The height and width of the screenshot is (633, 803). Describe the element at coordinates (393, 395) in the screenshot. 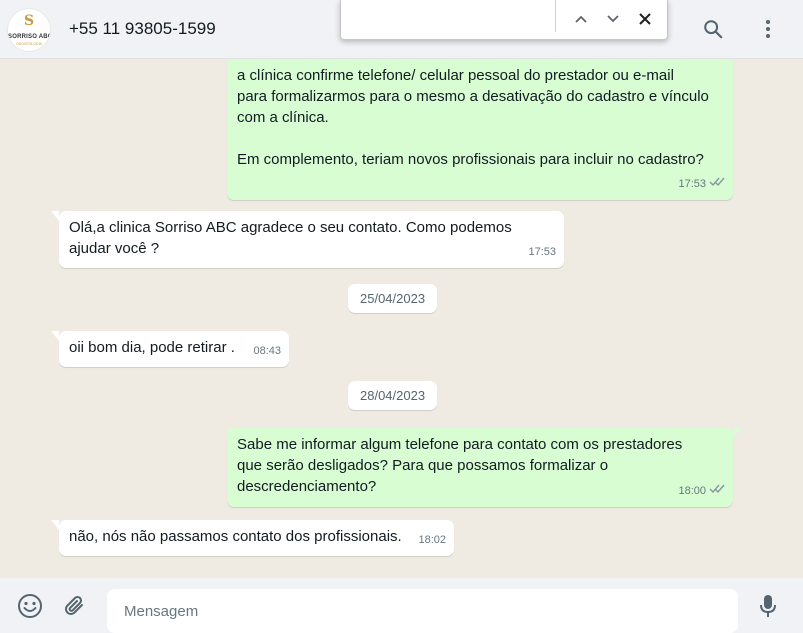

I see `date-separator: 28/04/2023` at that location.